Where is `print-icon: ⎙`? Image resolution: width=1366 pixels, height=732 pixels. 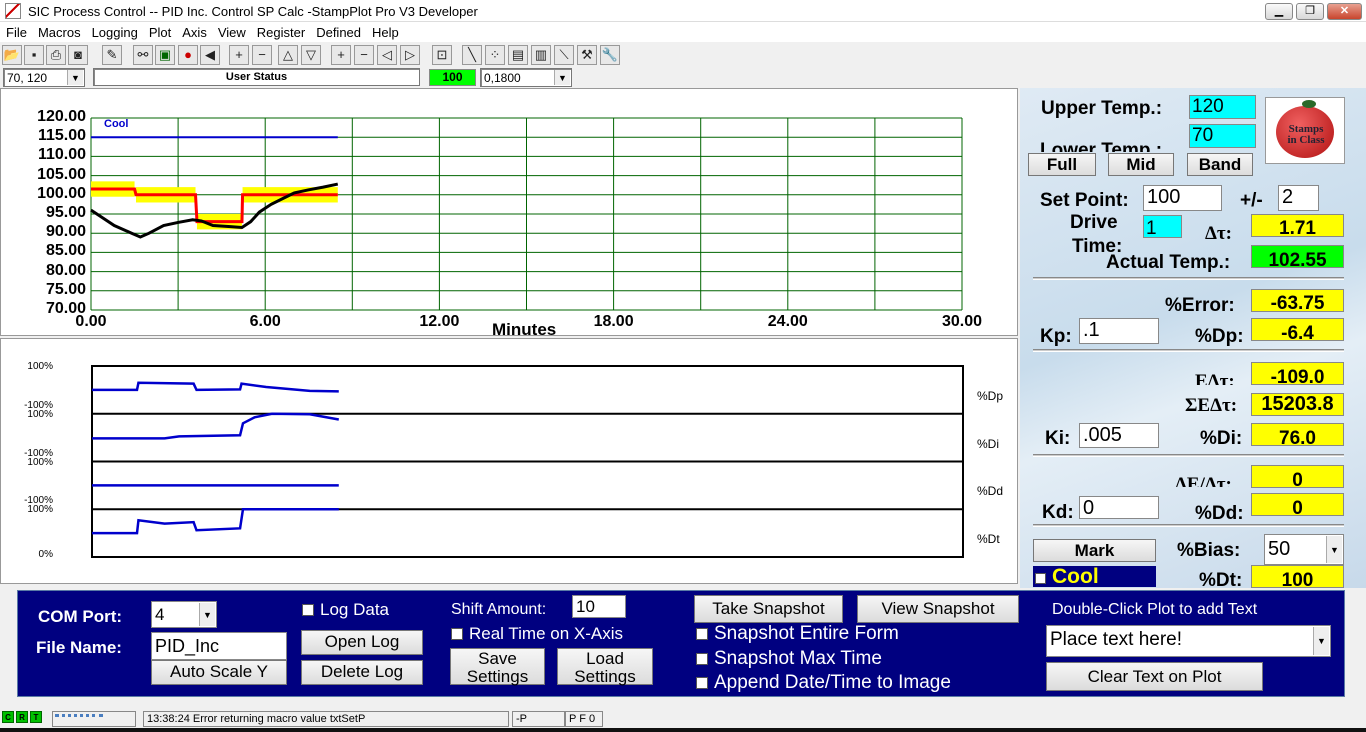
print-icon: ⎙ is located at coordinates (56, 55).